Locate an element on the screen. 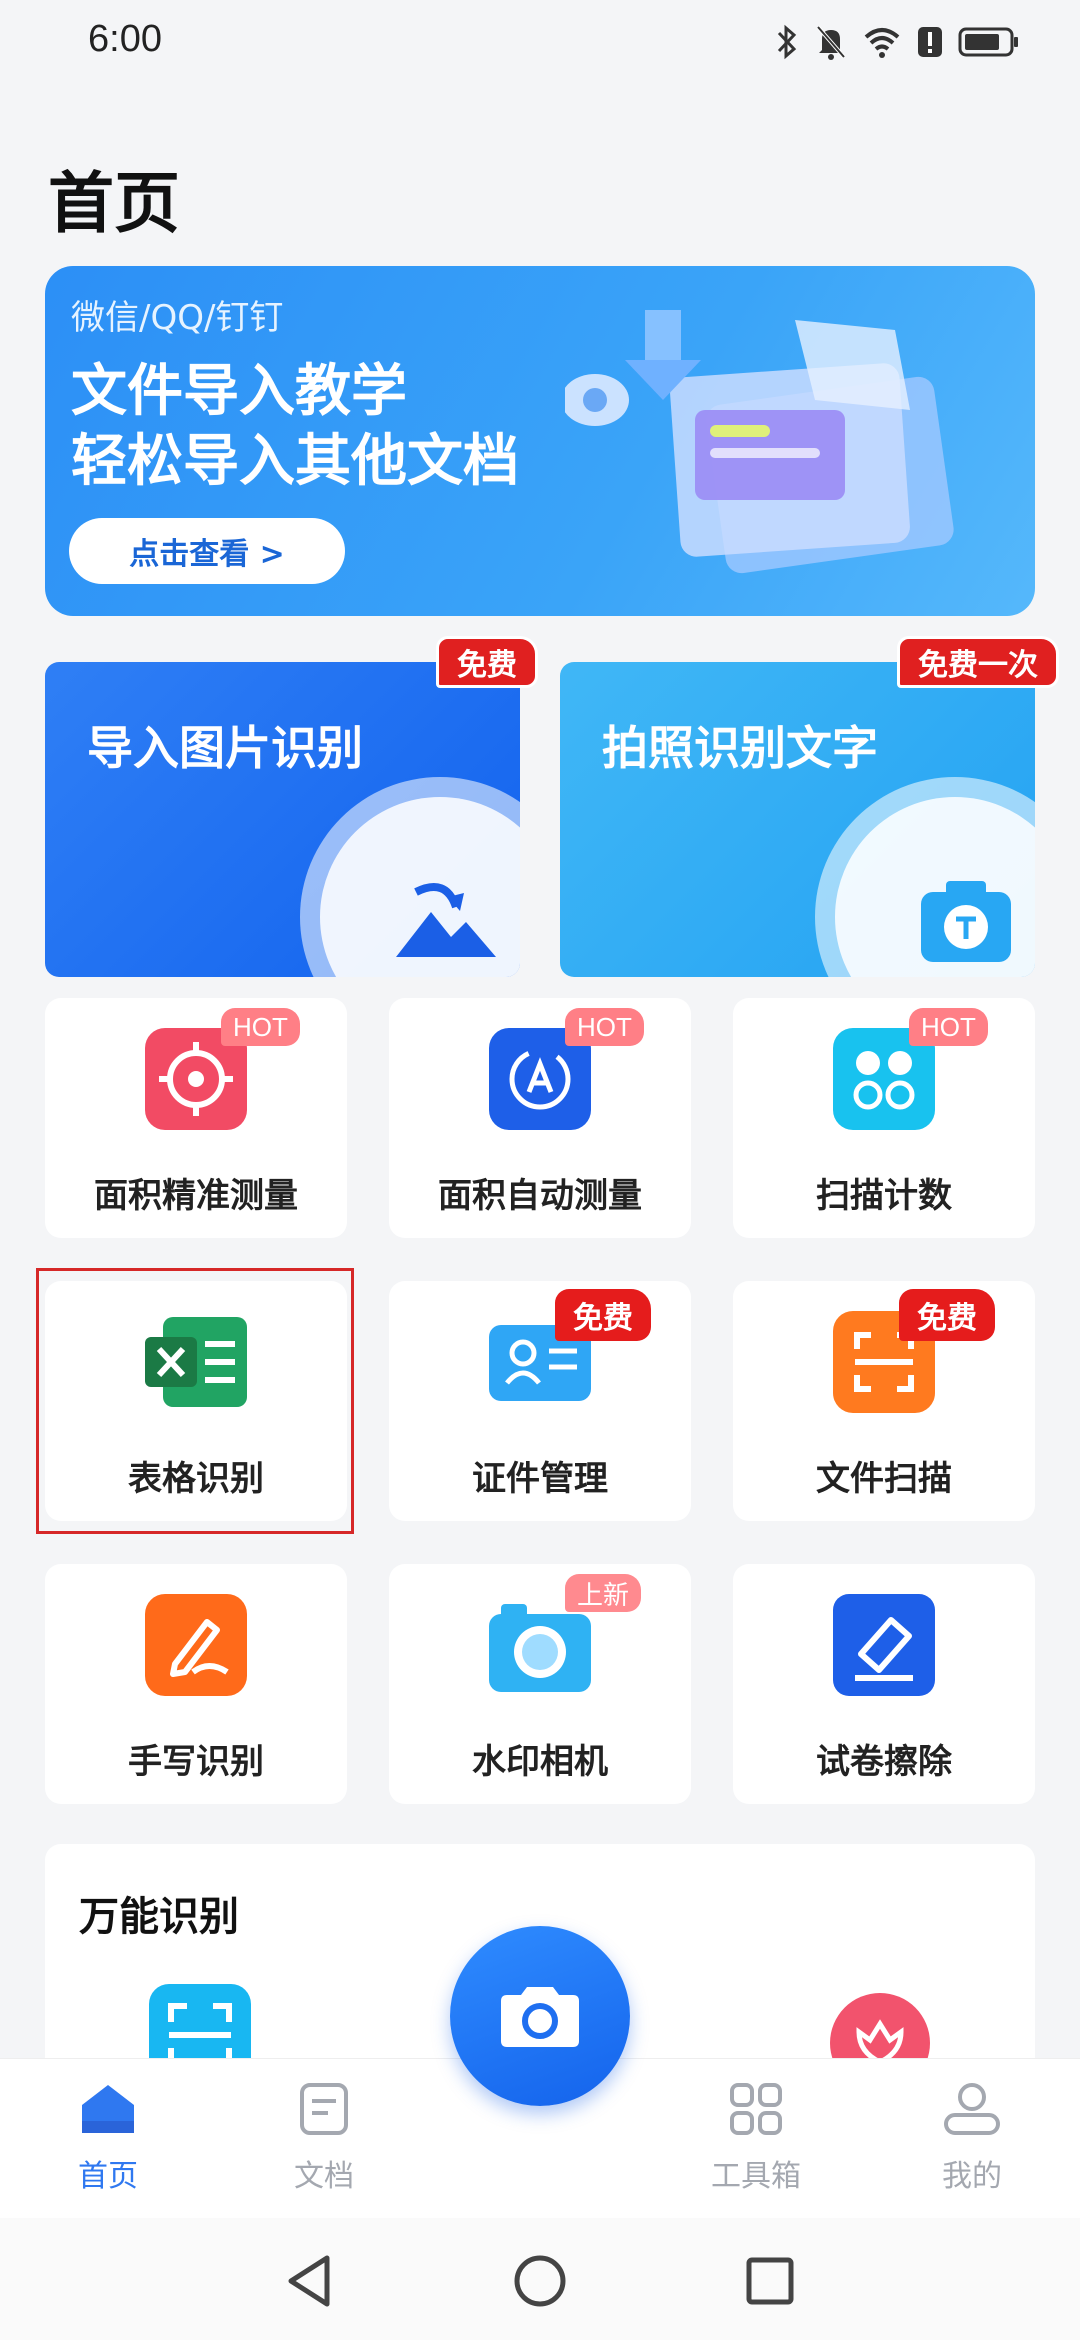  excel-icon is located at coordinates (196, 1362).